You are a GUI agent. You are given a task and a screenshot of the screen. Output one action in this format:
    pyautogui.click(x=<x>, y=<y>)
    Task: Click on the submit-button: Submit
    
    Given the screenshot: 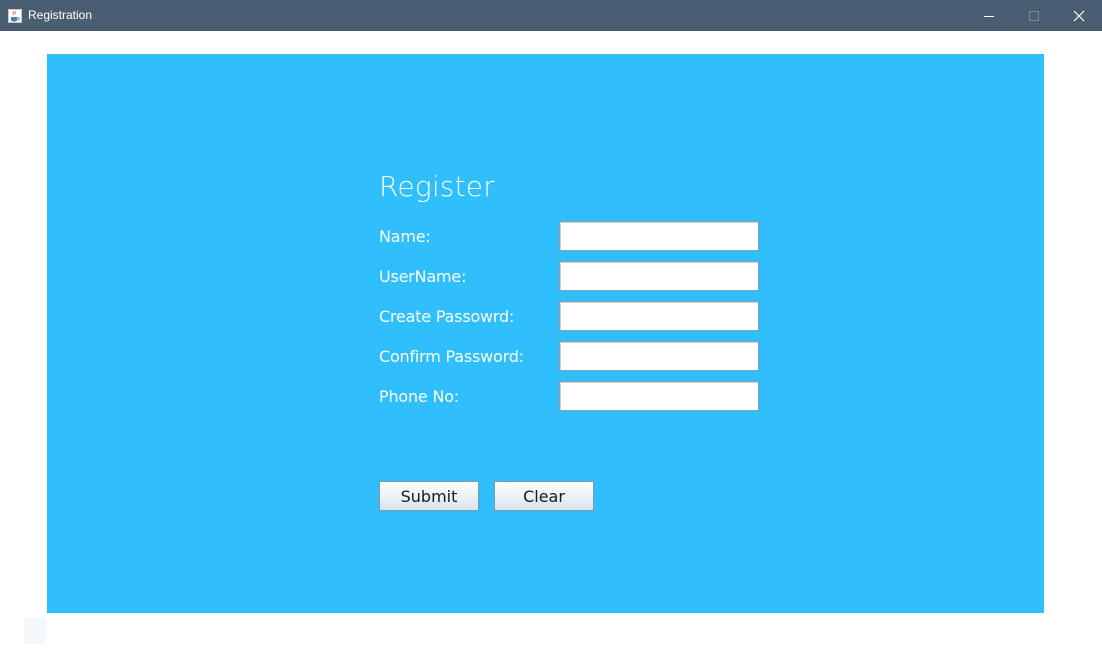 What is the action you would take?
    pyautogui.click(x=429, y=496)
    